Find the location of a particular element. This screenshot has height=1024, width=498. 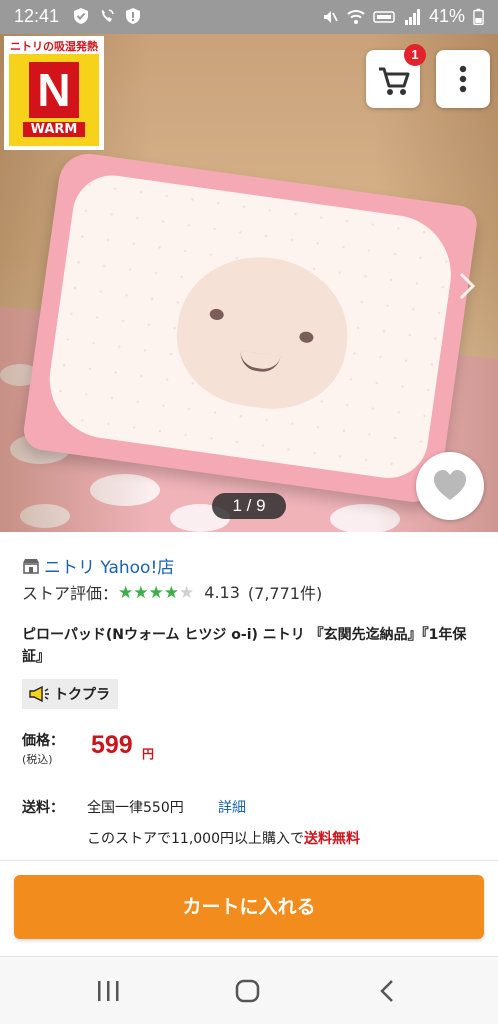

home-icon is located at coordinates (247, 991).